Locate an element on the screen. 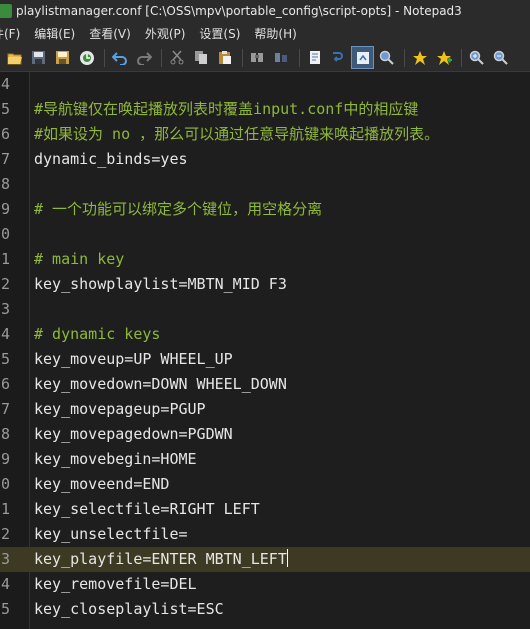 This screenshot has width=530, height=629. add-favorite-icon is located at coordinates (419, 57).